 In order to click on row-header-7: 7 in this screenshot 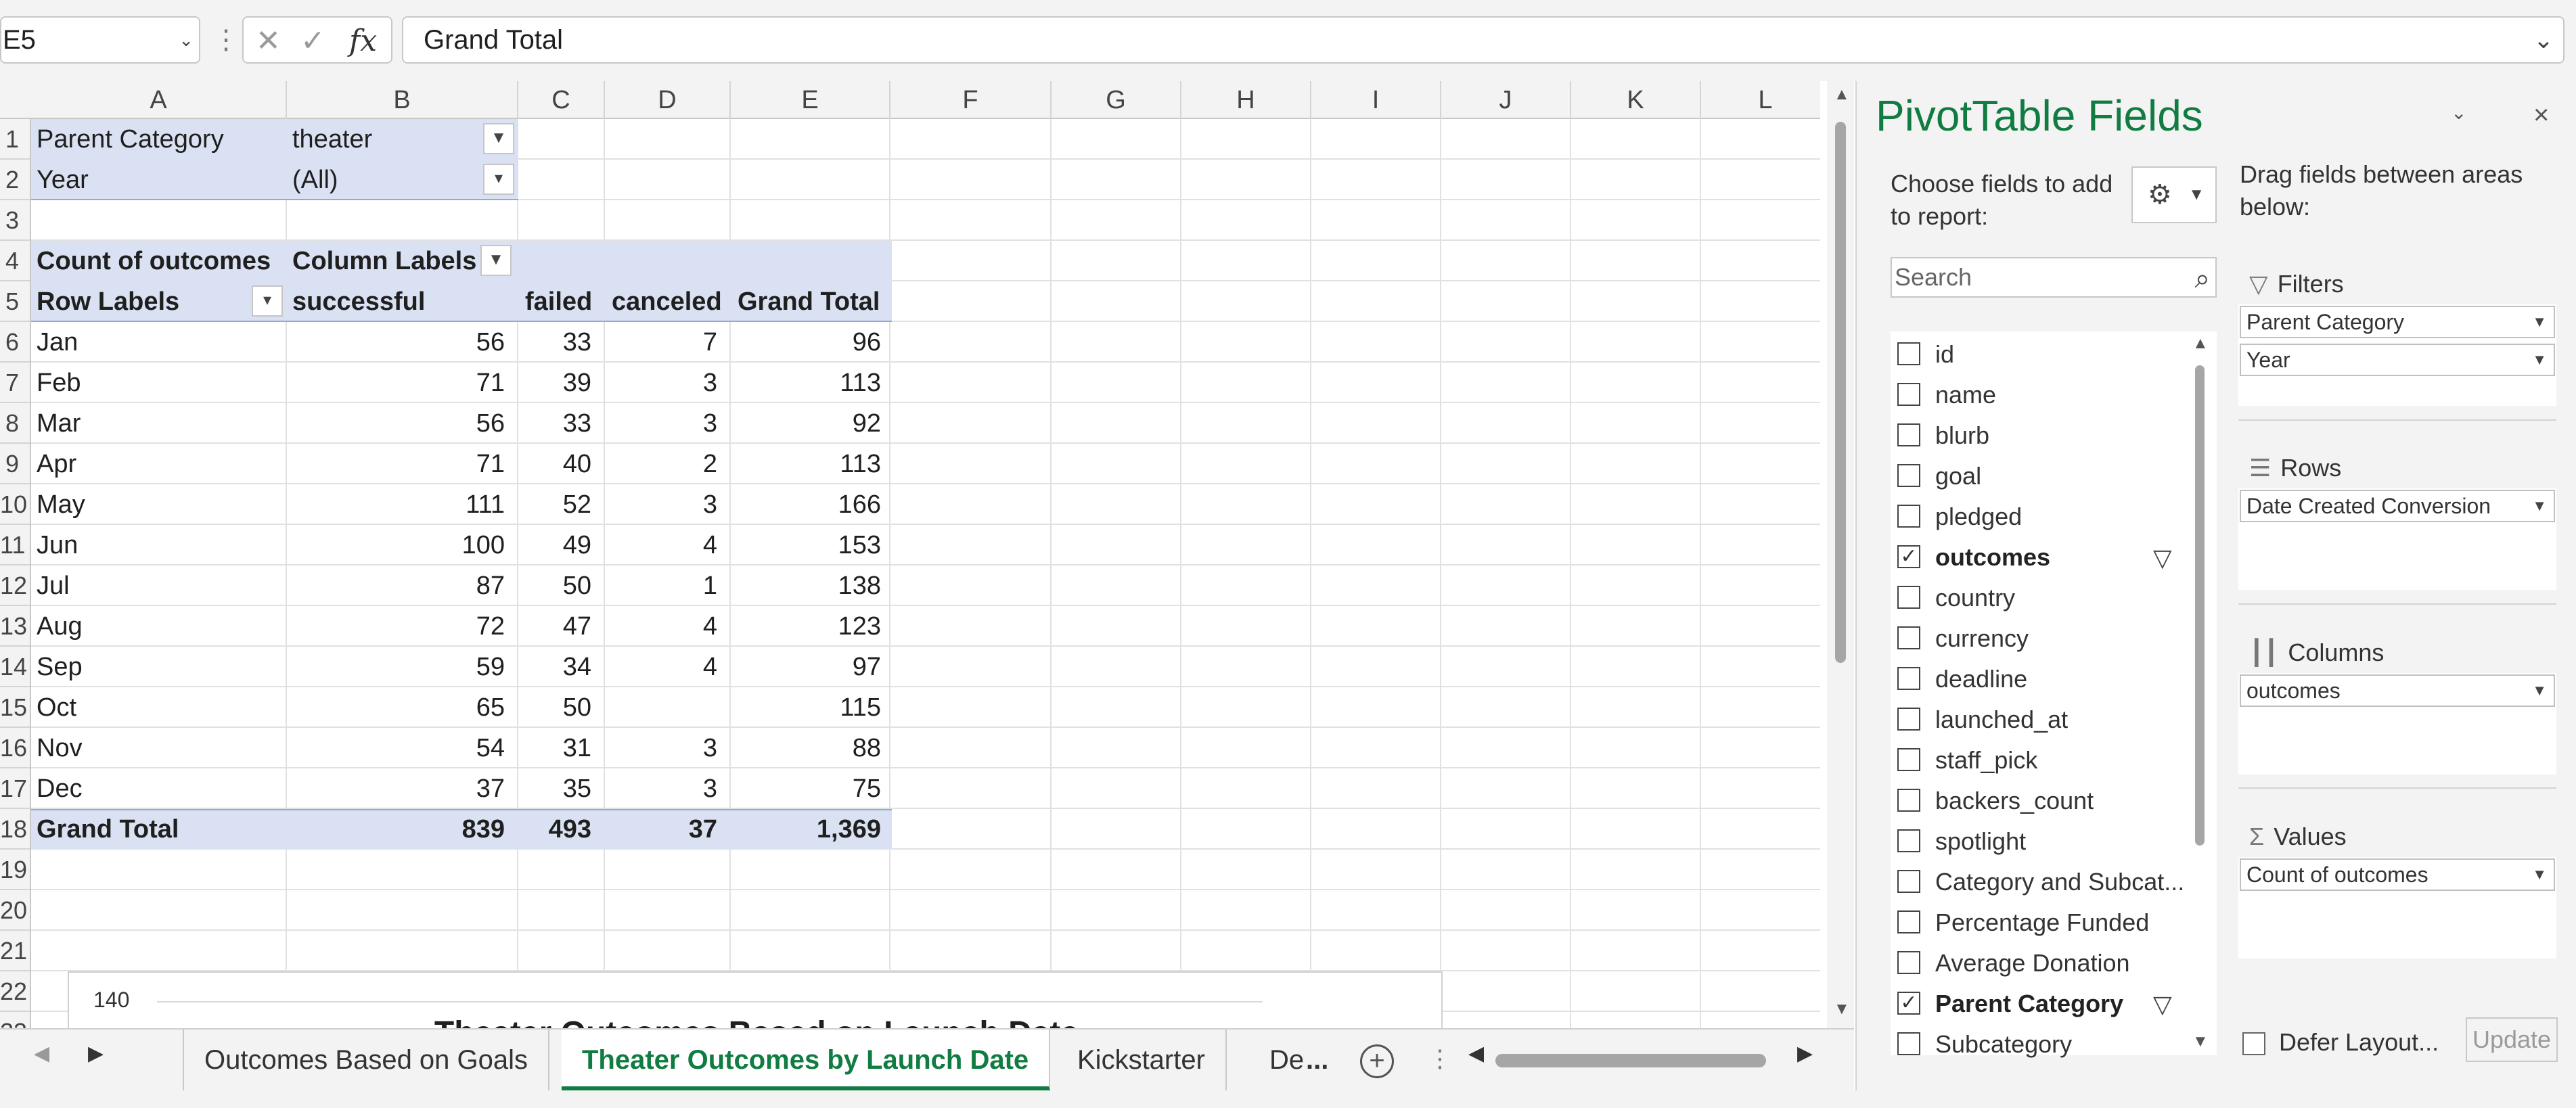, I will do `click(15, 383)`.